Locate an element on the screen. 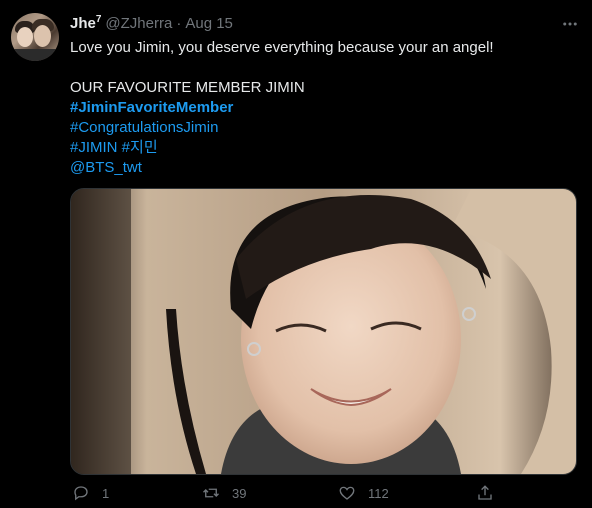 Image resolution: width=592 pixels, height=508 pixels. heart-icon is located at coordinates (347, 493).